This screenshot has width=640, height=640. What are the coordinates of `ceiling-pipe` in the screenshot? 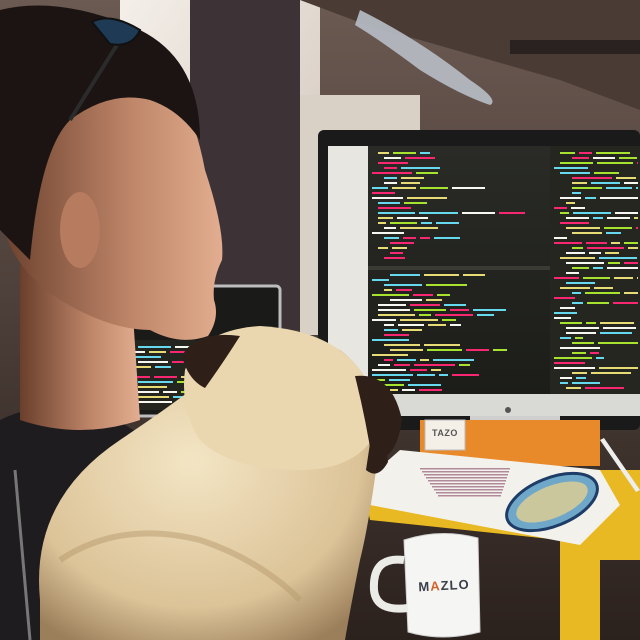 It's located at (575, 47).